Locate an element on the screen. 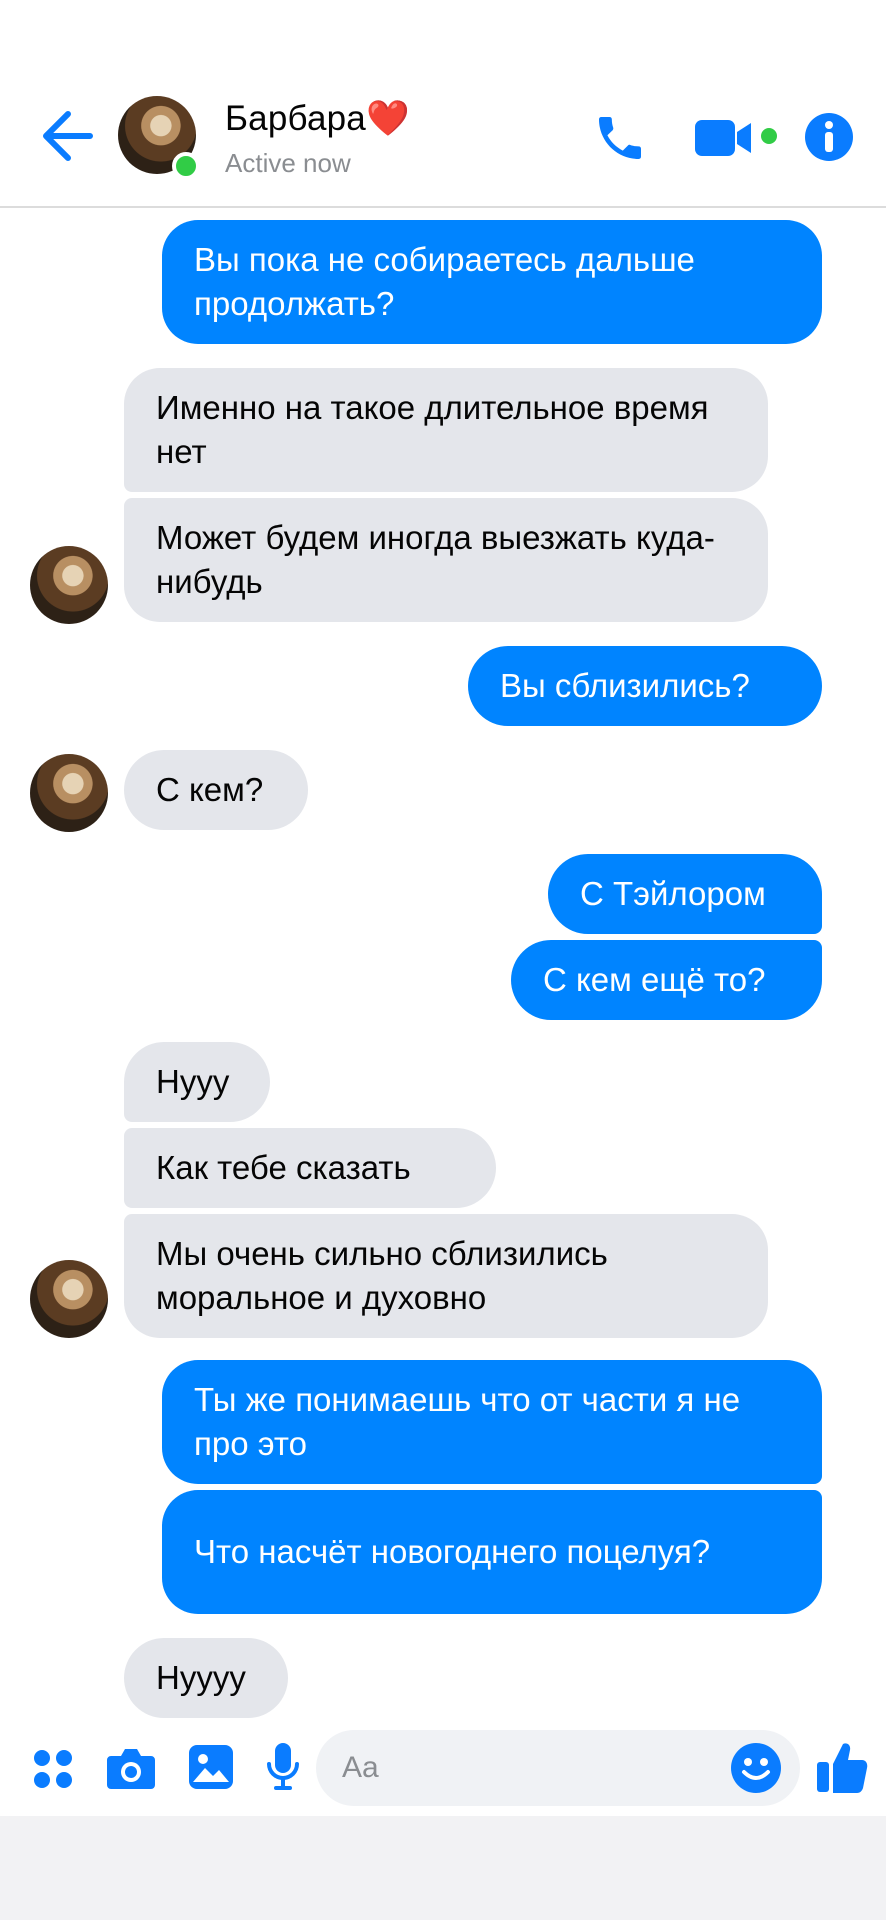 The width and height of the screenshot is (886, 1920). message-bubble-received: Как тебе сказать is located at coordinates (310, 1168).